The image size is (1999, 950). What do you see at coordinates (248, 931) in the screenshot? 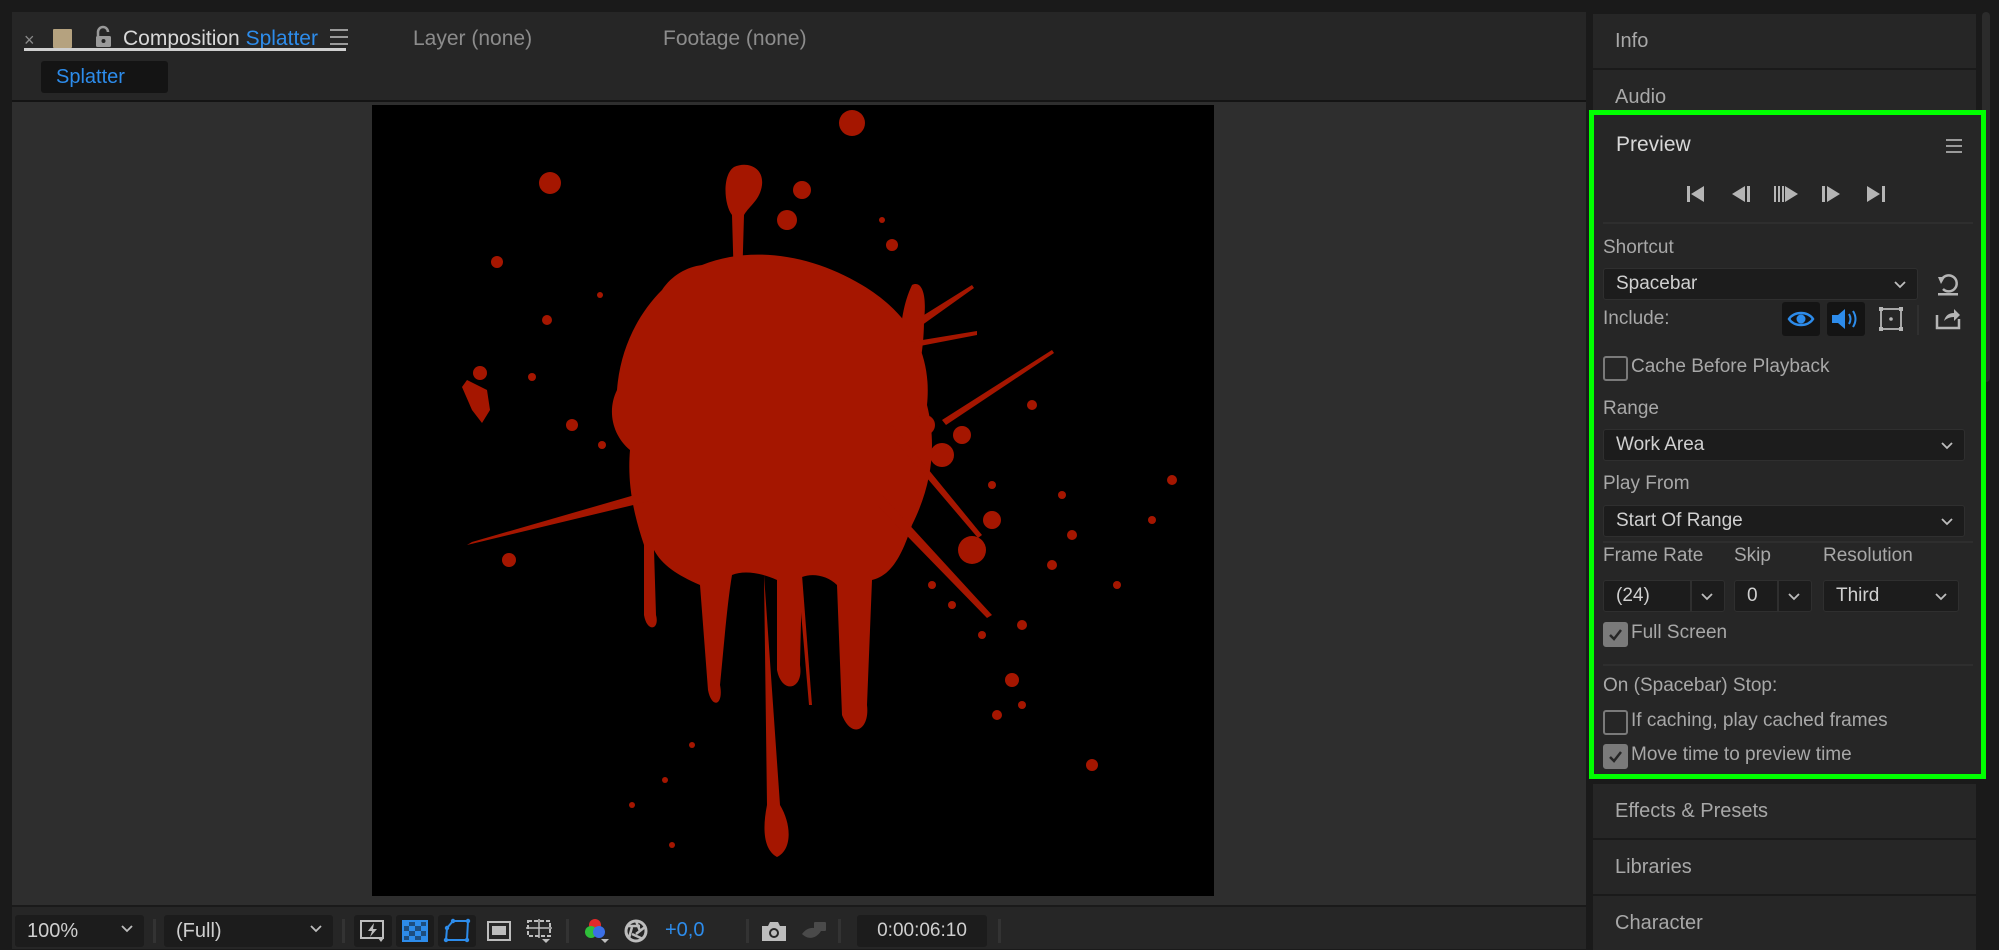
I see `resolution-dropdown: (Full)` at bounding box center [248, 931].